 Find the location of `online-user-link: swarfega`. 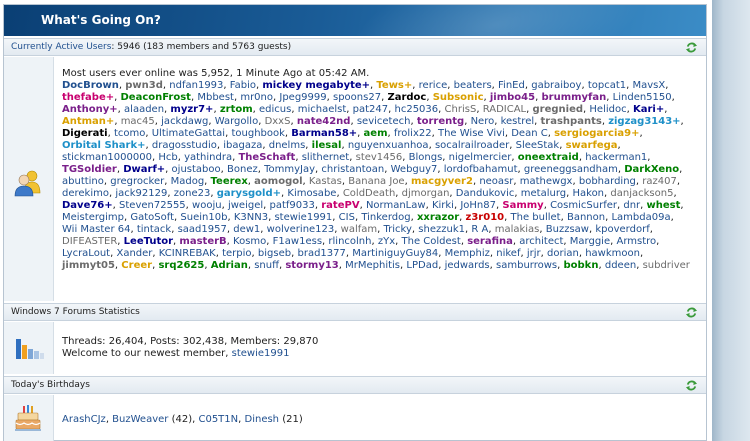

online-user-link: swarfega is located at coordinates (592, 145).